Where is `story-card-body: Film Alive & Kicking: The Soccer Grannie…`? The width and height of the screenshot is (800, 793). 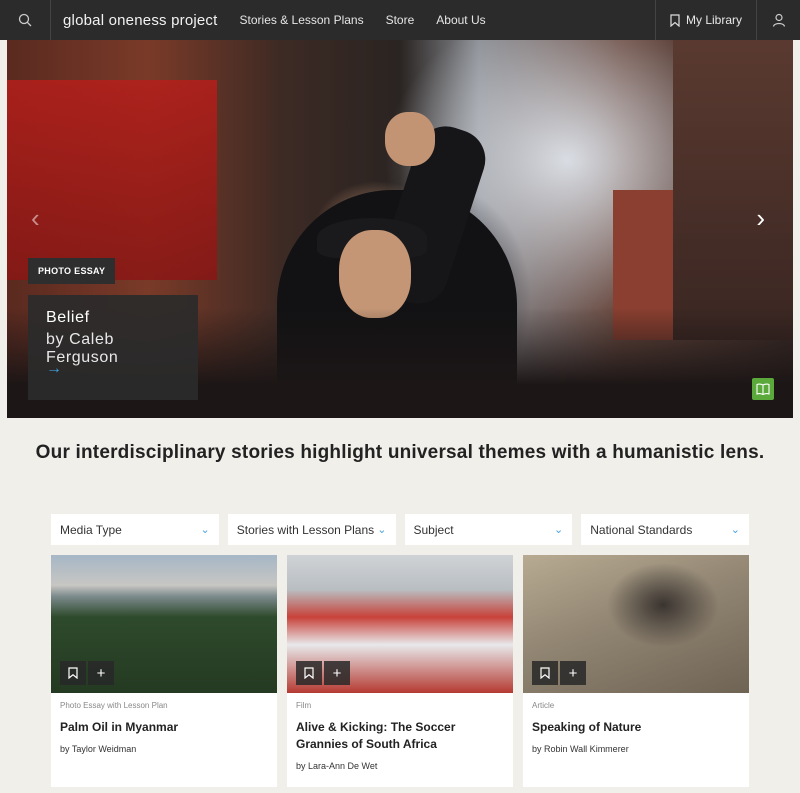
story-card-body: Film Alive & Kicking: The Soccer Grannie… is located at coordinates (400, 736).